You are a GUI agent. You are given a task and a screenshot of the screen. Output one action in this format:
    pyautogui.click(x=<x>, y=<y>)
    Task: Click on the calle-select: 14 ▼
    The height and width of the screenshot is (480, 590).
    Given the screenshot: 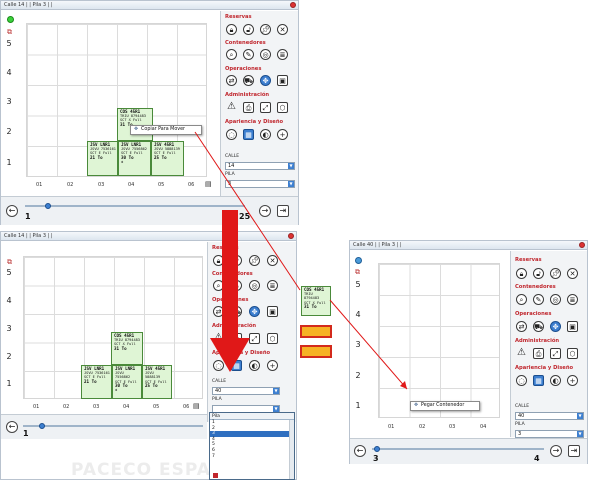 What is the action you would take?
    pyautogui.click(x=260, y=166)
    